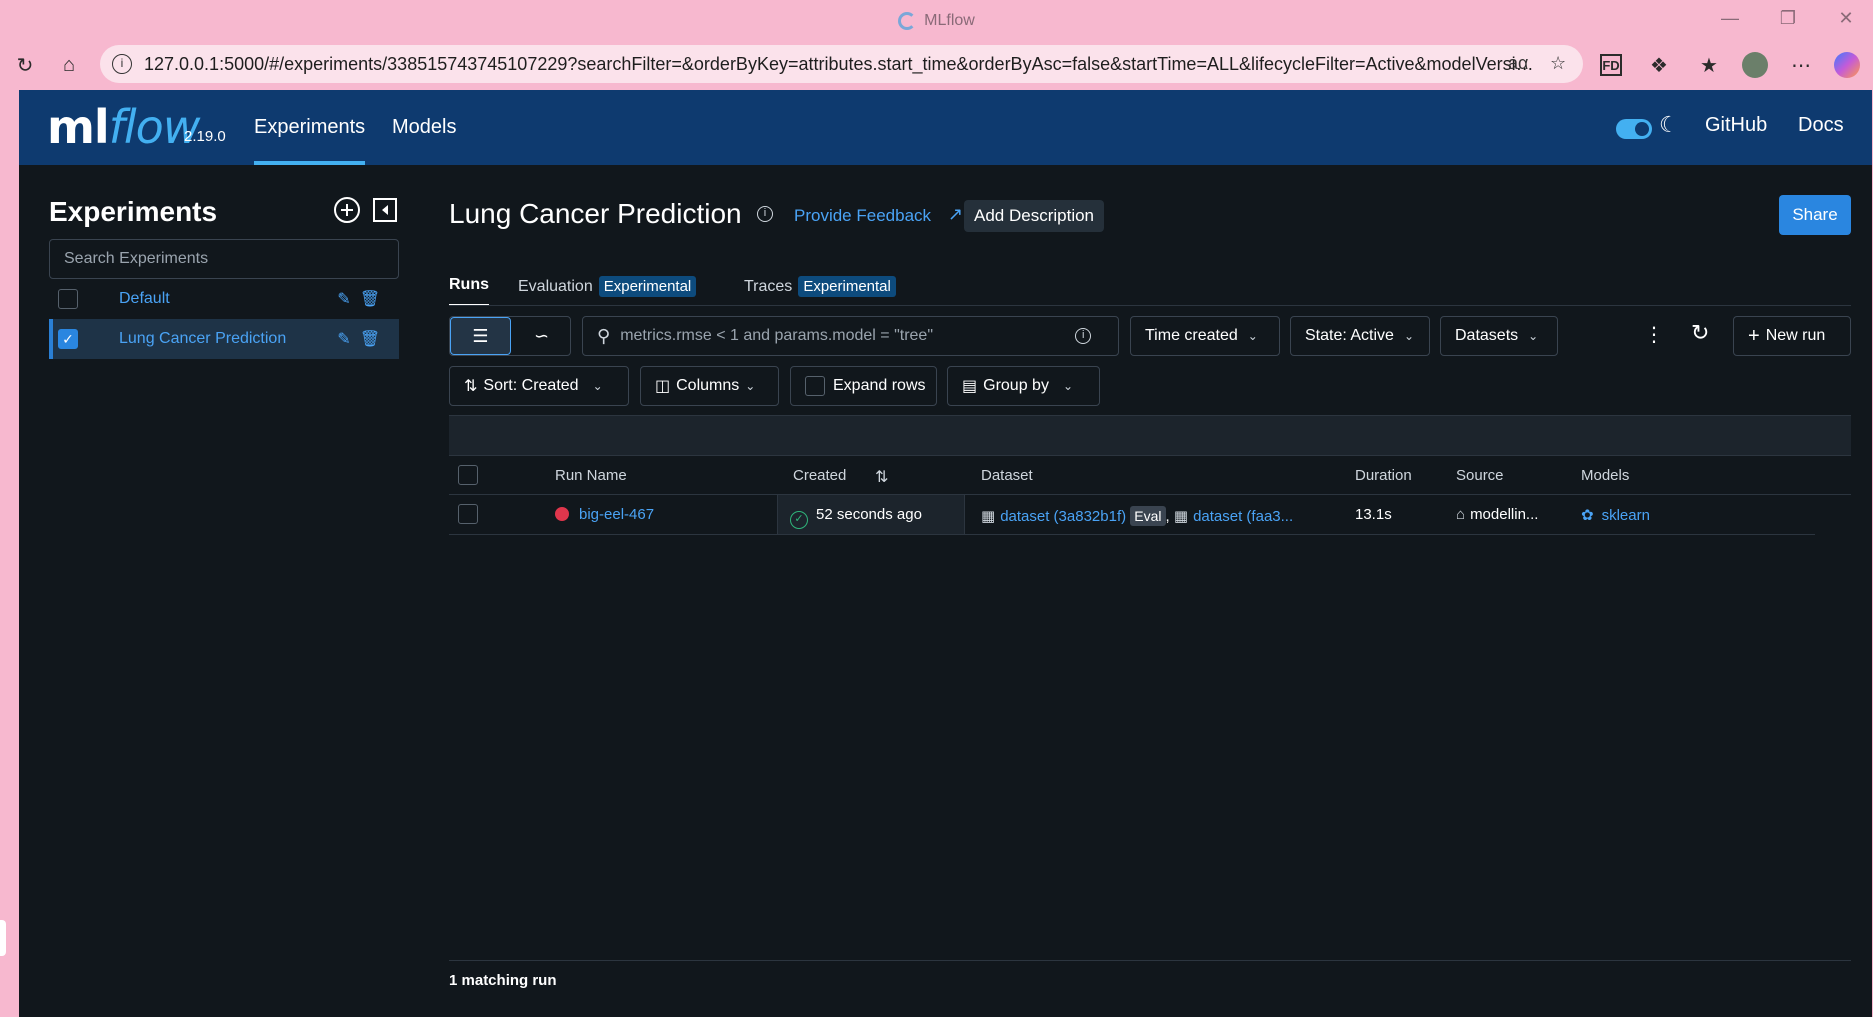 The height and width of the screenshot is (1017, 1873). I want to click on button-label: New run, so click(1795, 335).